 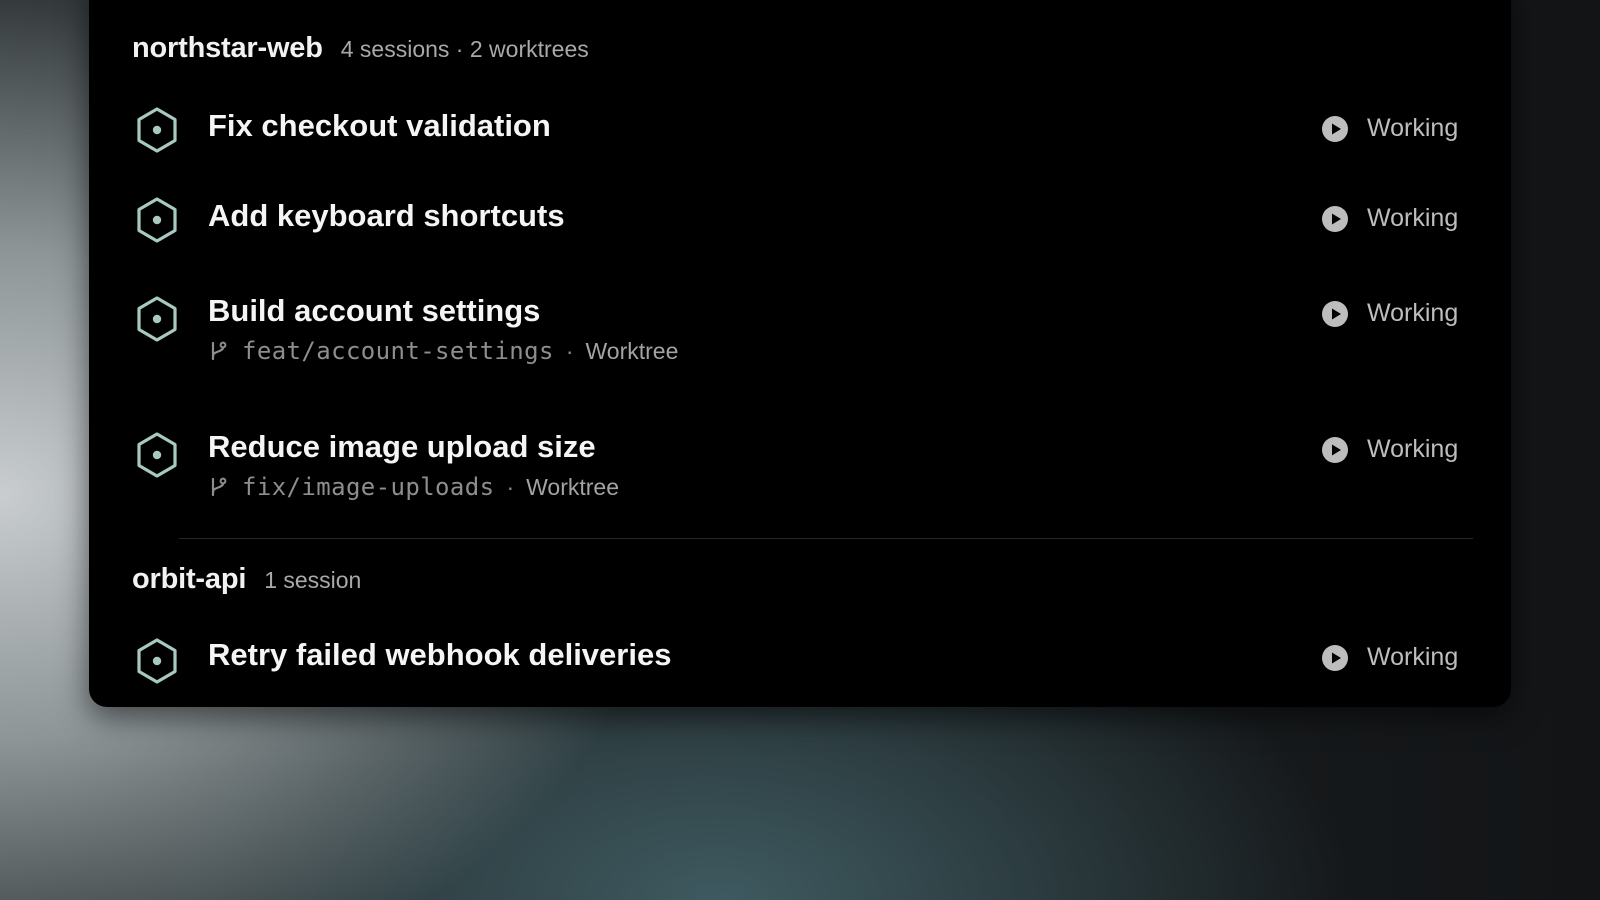 I want to click on worktree-info: fix/image-uploads · Worktree, so click(x=413, y=487).